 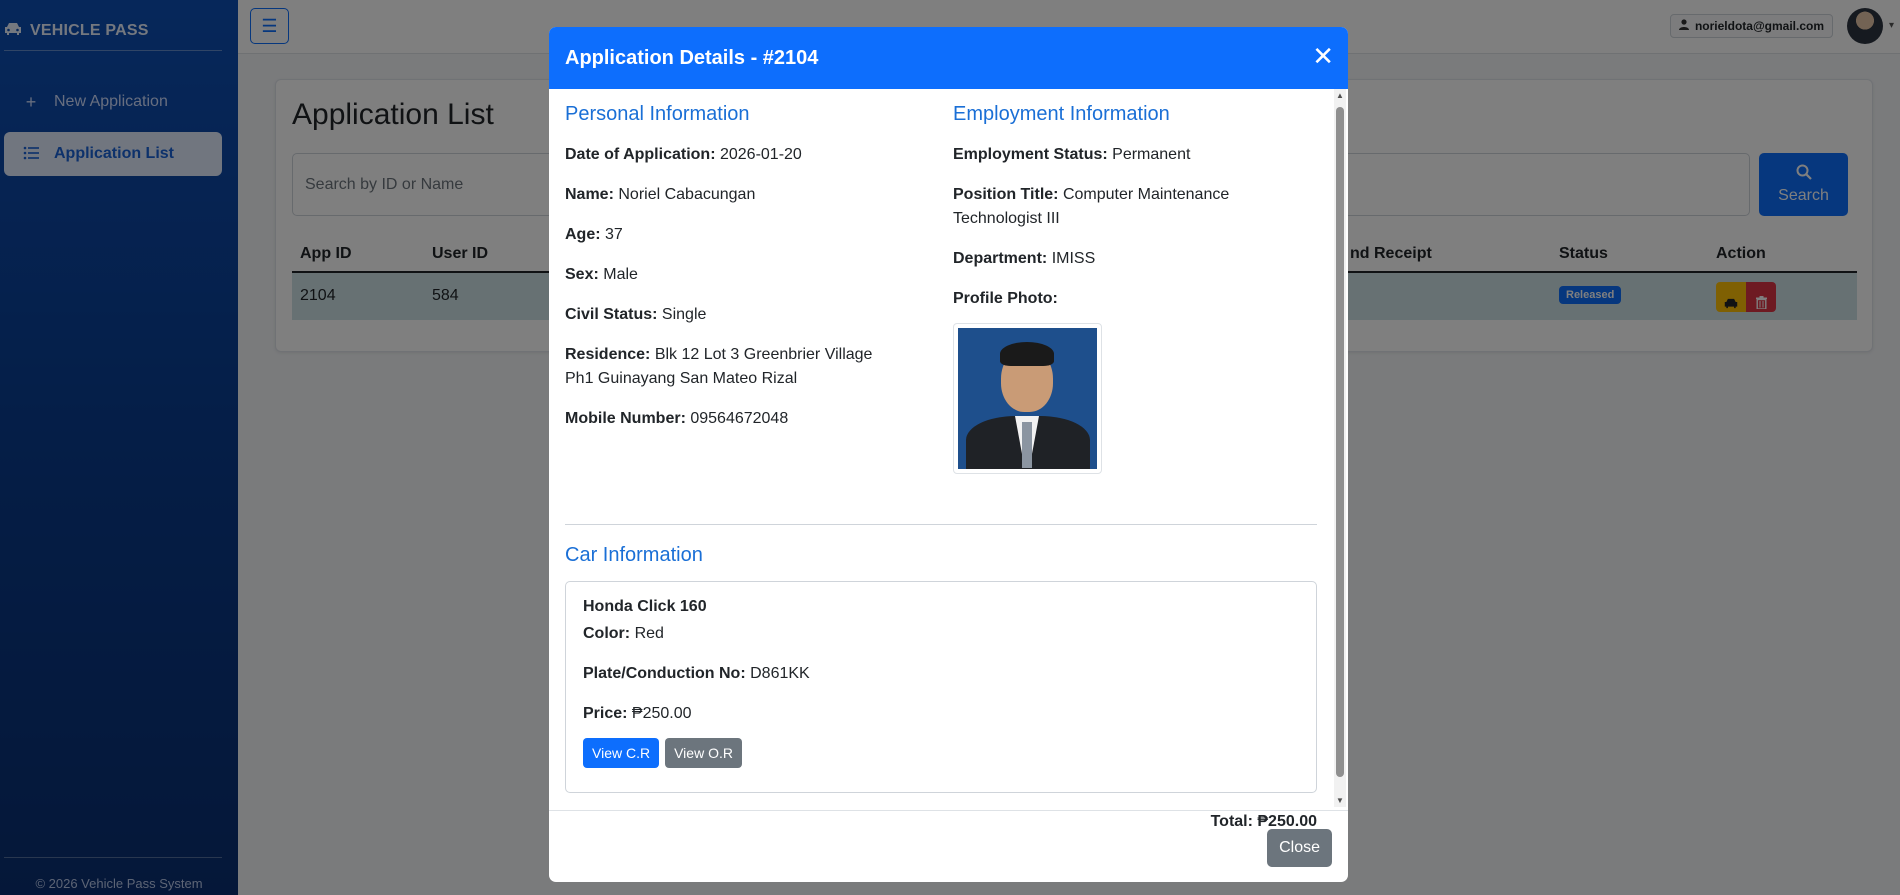 What do you see at coordinates (683, 154) in the screenshot?
I see `date-of-application-field: Date of Application: 2026-01-20` at bounding box center [683, 154].